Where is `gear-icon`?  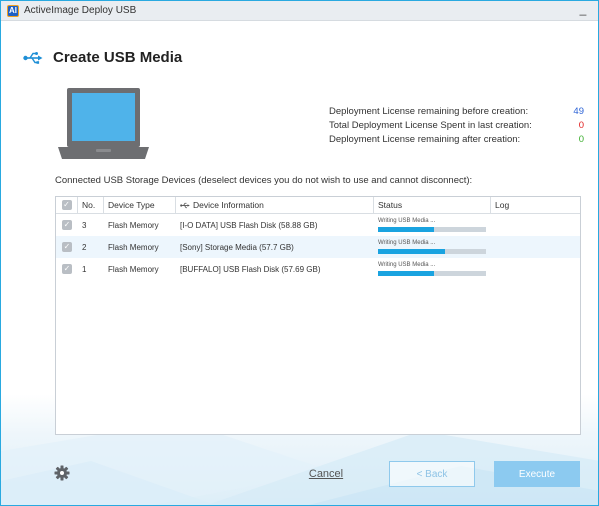
gear-icon is located at coordinates (62, 473).